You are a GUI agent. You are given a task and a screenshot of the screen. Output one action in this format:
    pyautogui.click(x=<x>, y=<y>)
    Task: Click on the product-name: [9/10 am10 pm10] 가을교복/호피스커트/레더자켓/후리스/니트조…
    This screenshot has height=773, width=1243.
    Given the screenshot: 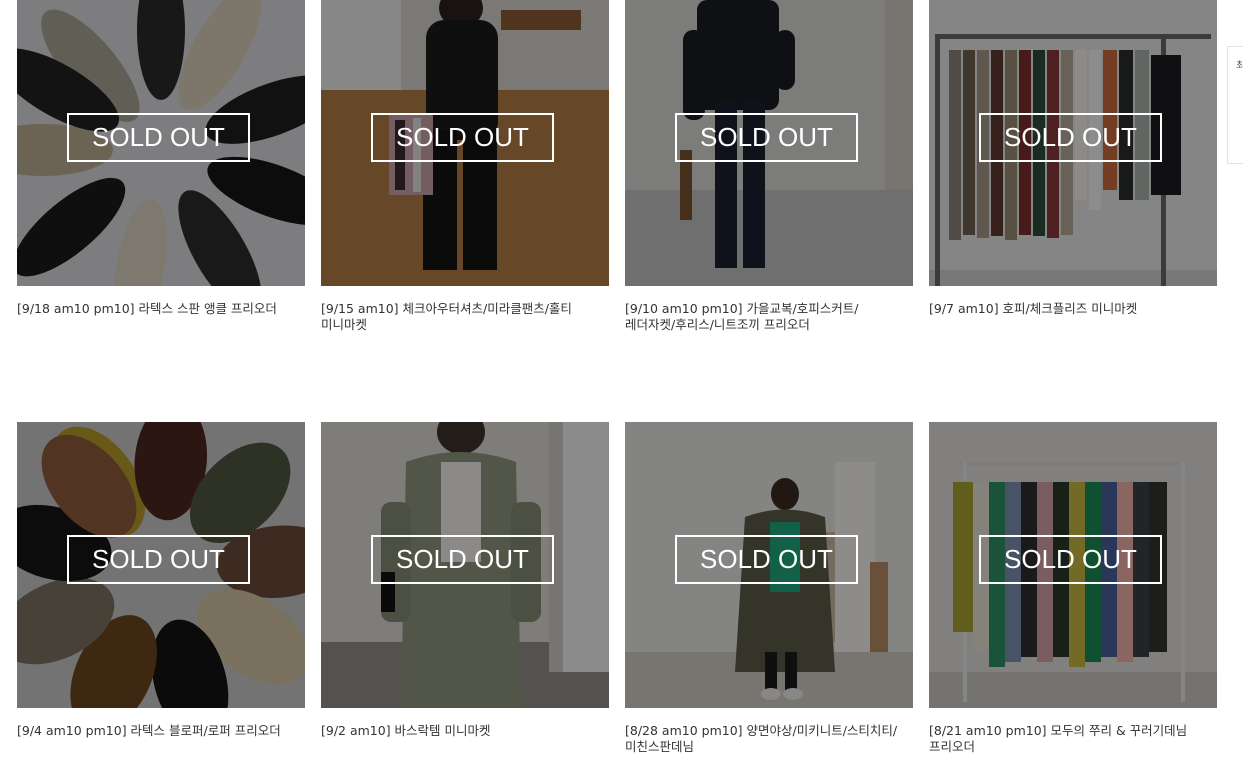 What is the action you would take?
    pyautogui.click(x=769, y=317)
    